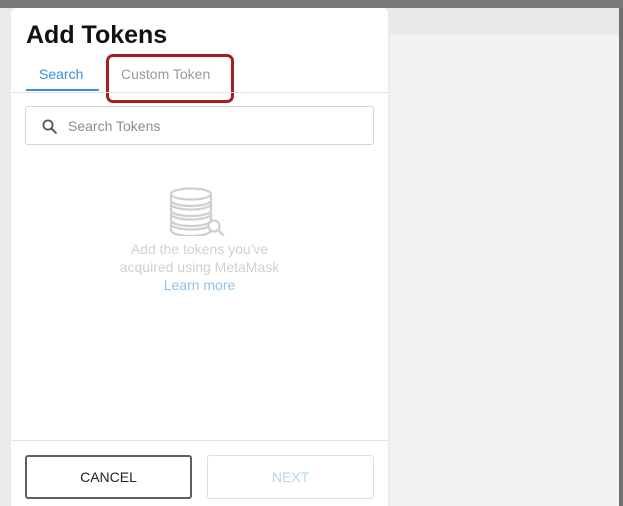  What do you see at coordinates (199, 92) in the screenshot?
I see `tabs-divider` at bounding box center [199, 92].